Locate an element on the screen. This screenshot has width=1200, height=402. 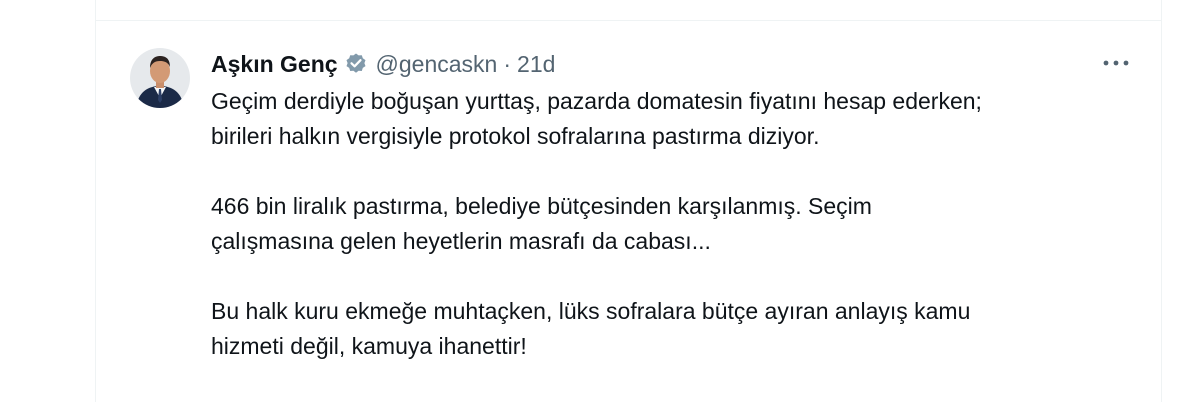
verified-badge-icon is located at coordinates (356, 64).